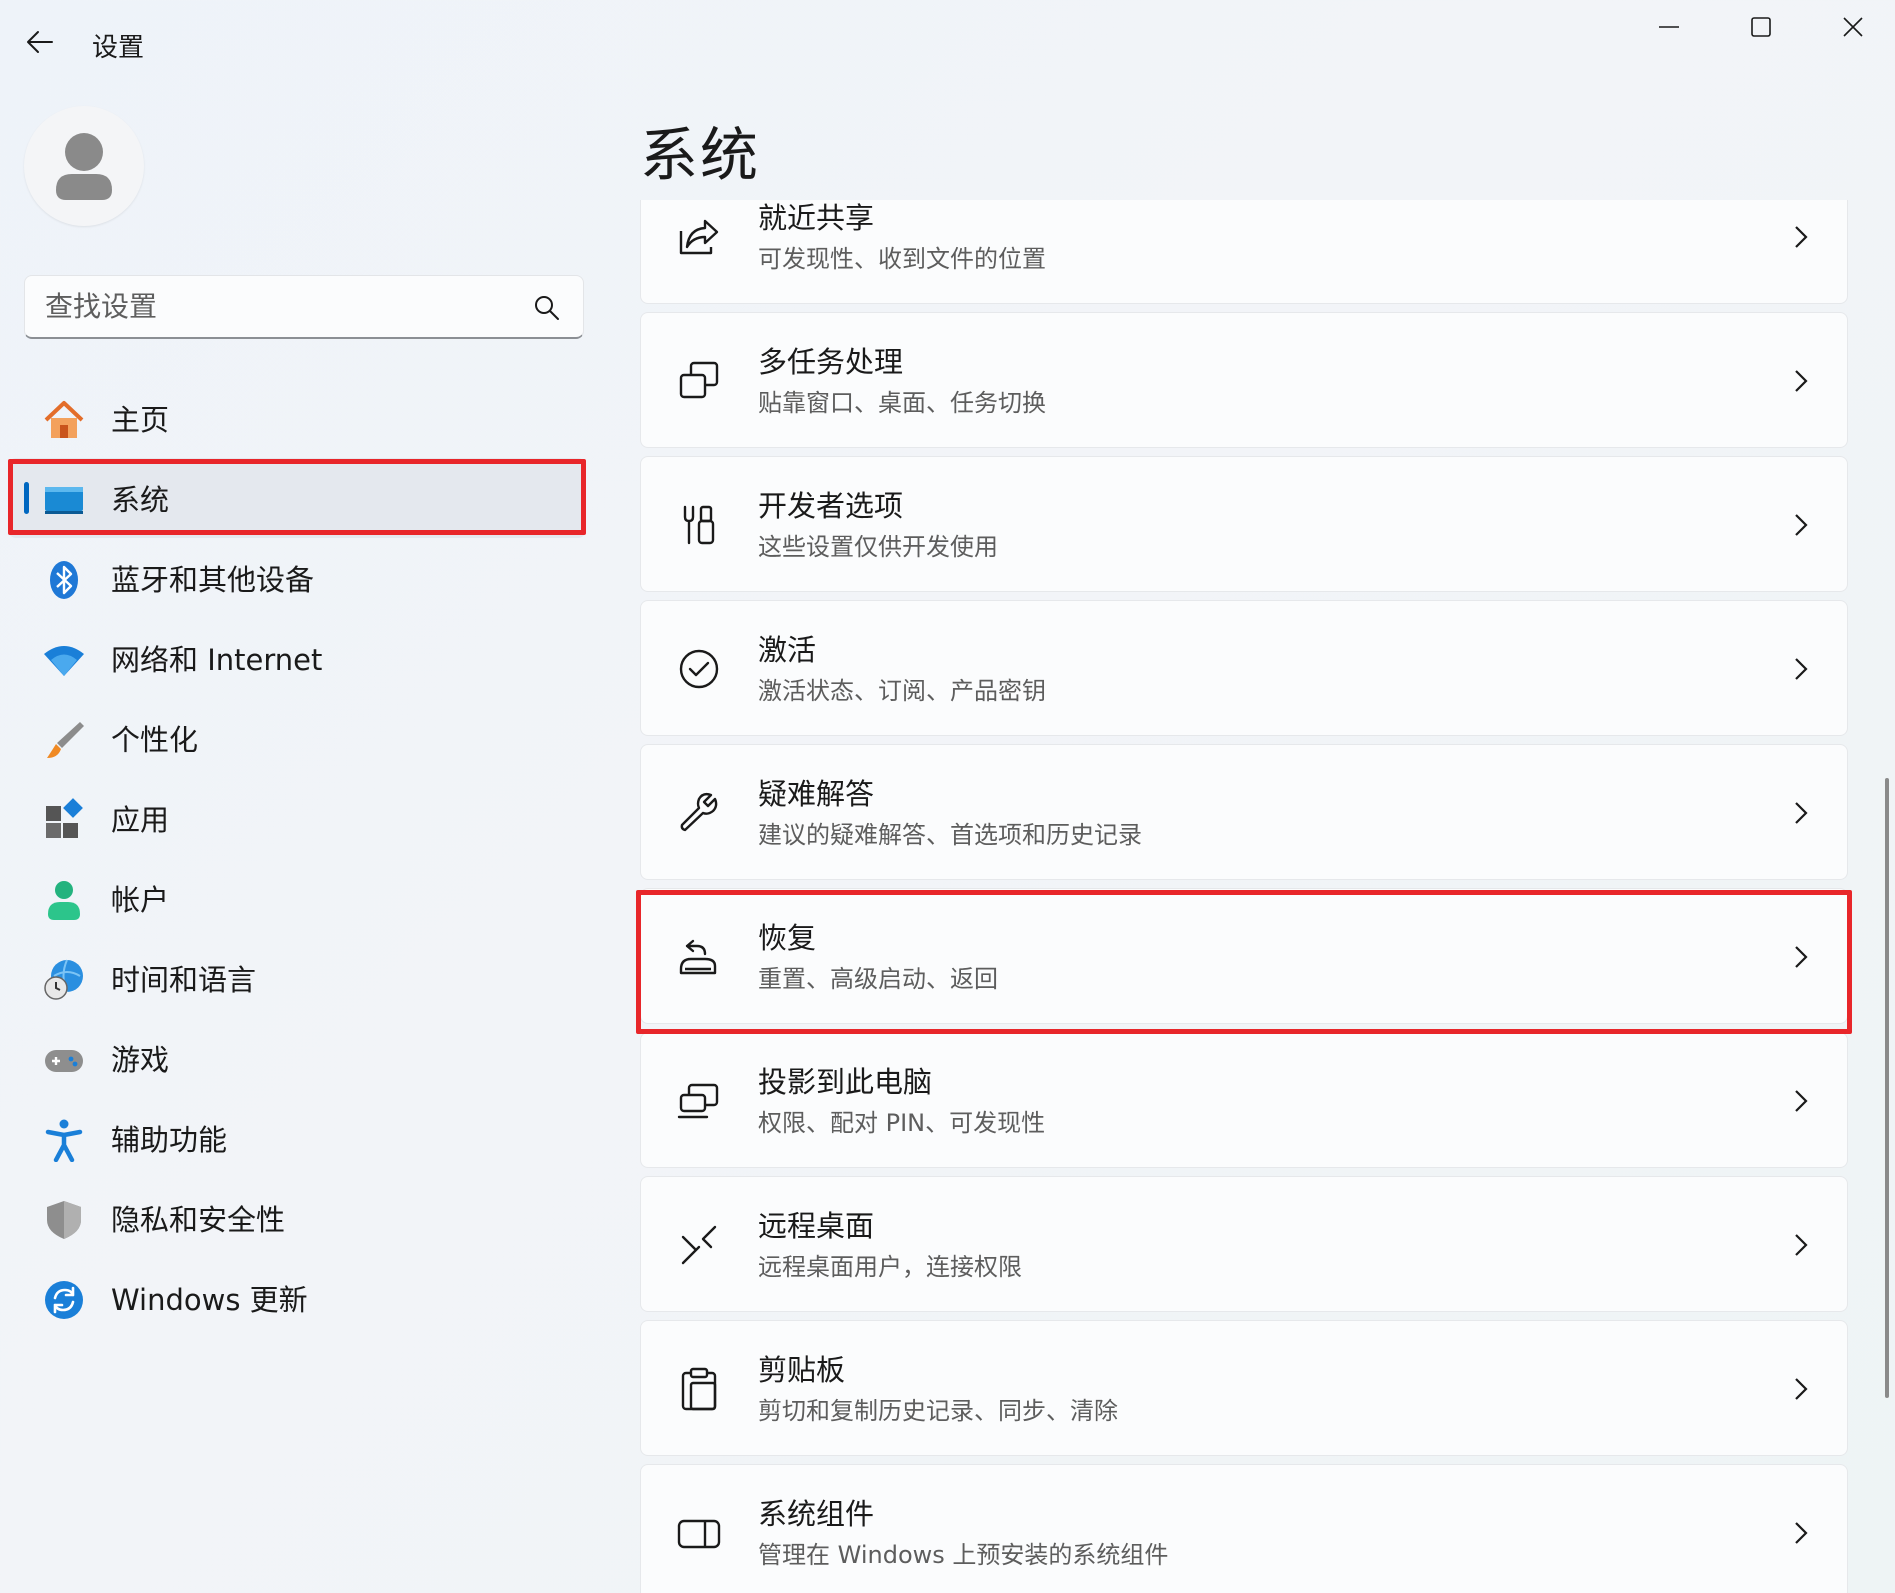 The image size is (1895, 1593). I want to click on card-subtitle: 管理在 Windows 上预安装的系统组件, so click(963, 1555).